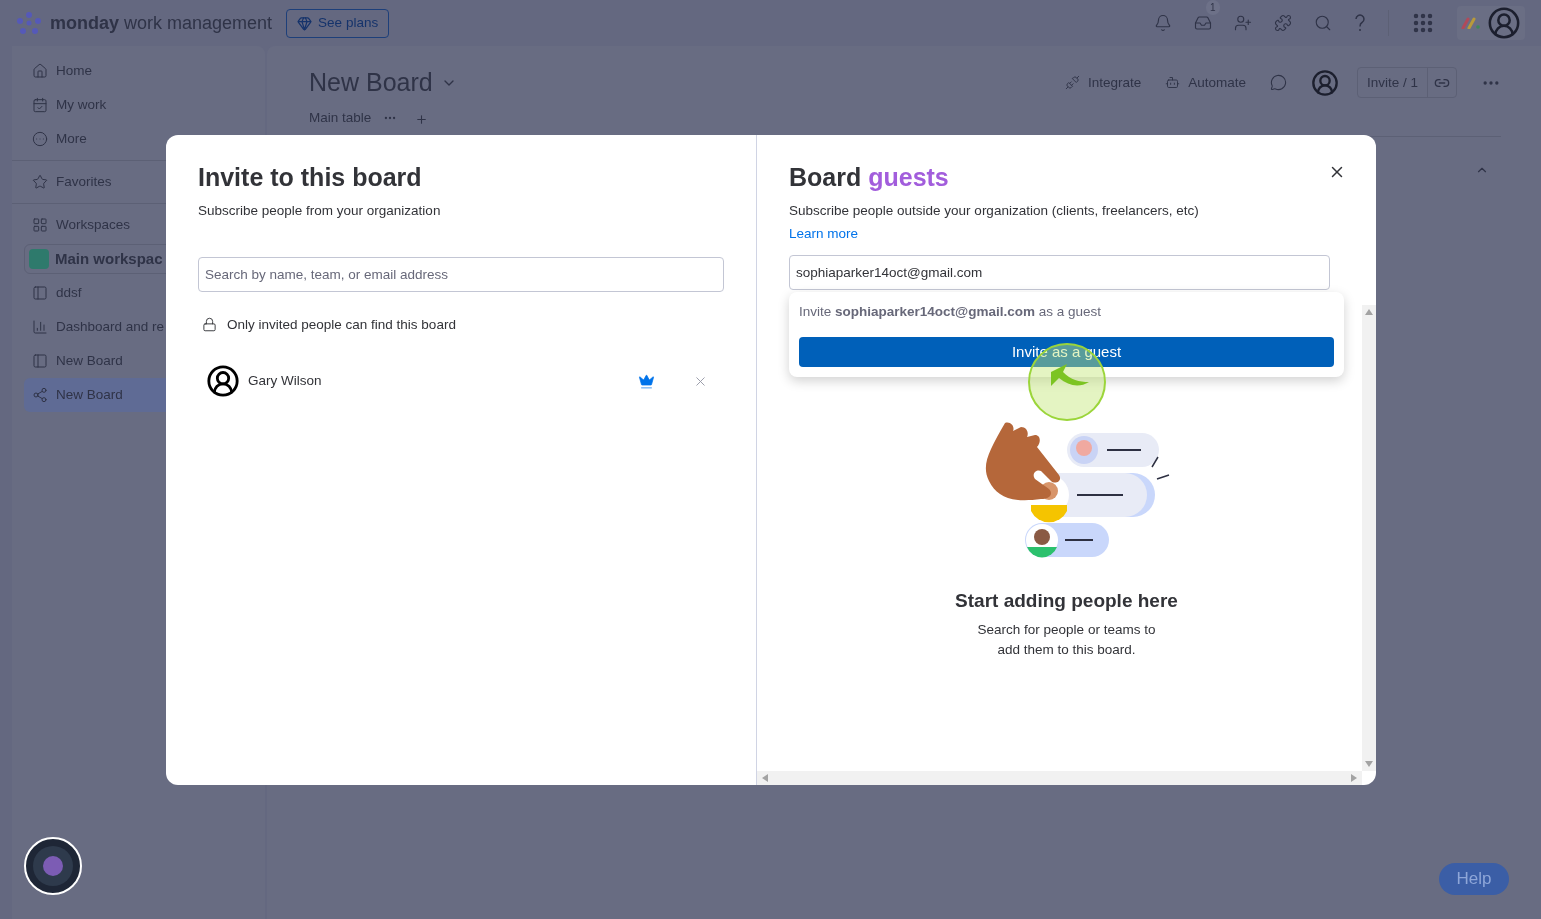  Describe the element at coordinates (1354, 778) in the screenshot. I see `scroll-right-icon` at that location.